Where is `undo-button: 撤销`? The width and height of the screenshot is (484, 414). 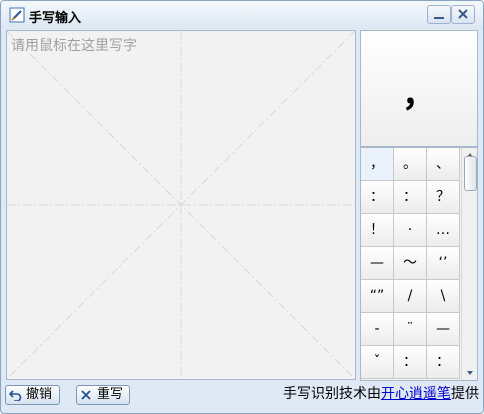
undo-button: 撤销 is located at coordinates (32, 395).